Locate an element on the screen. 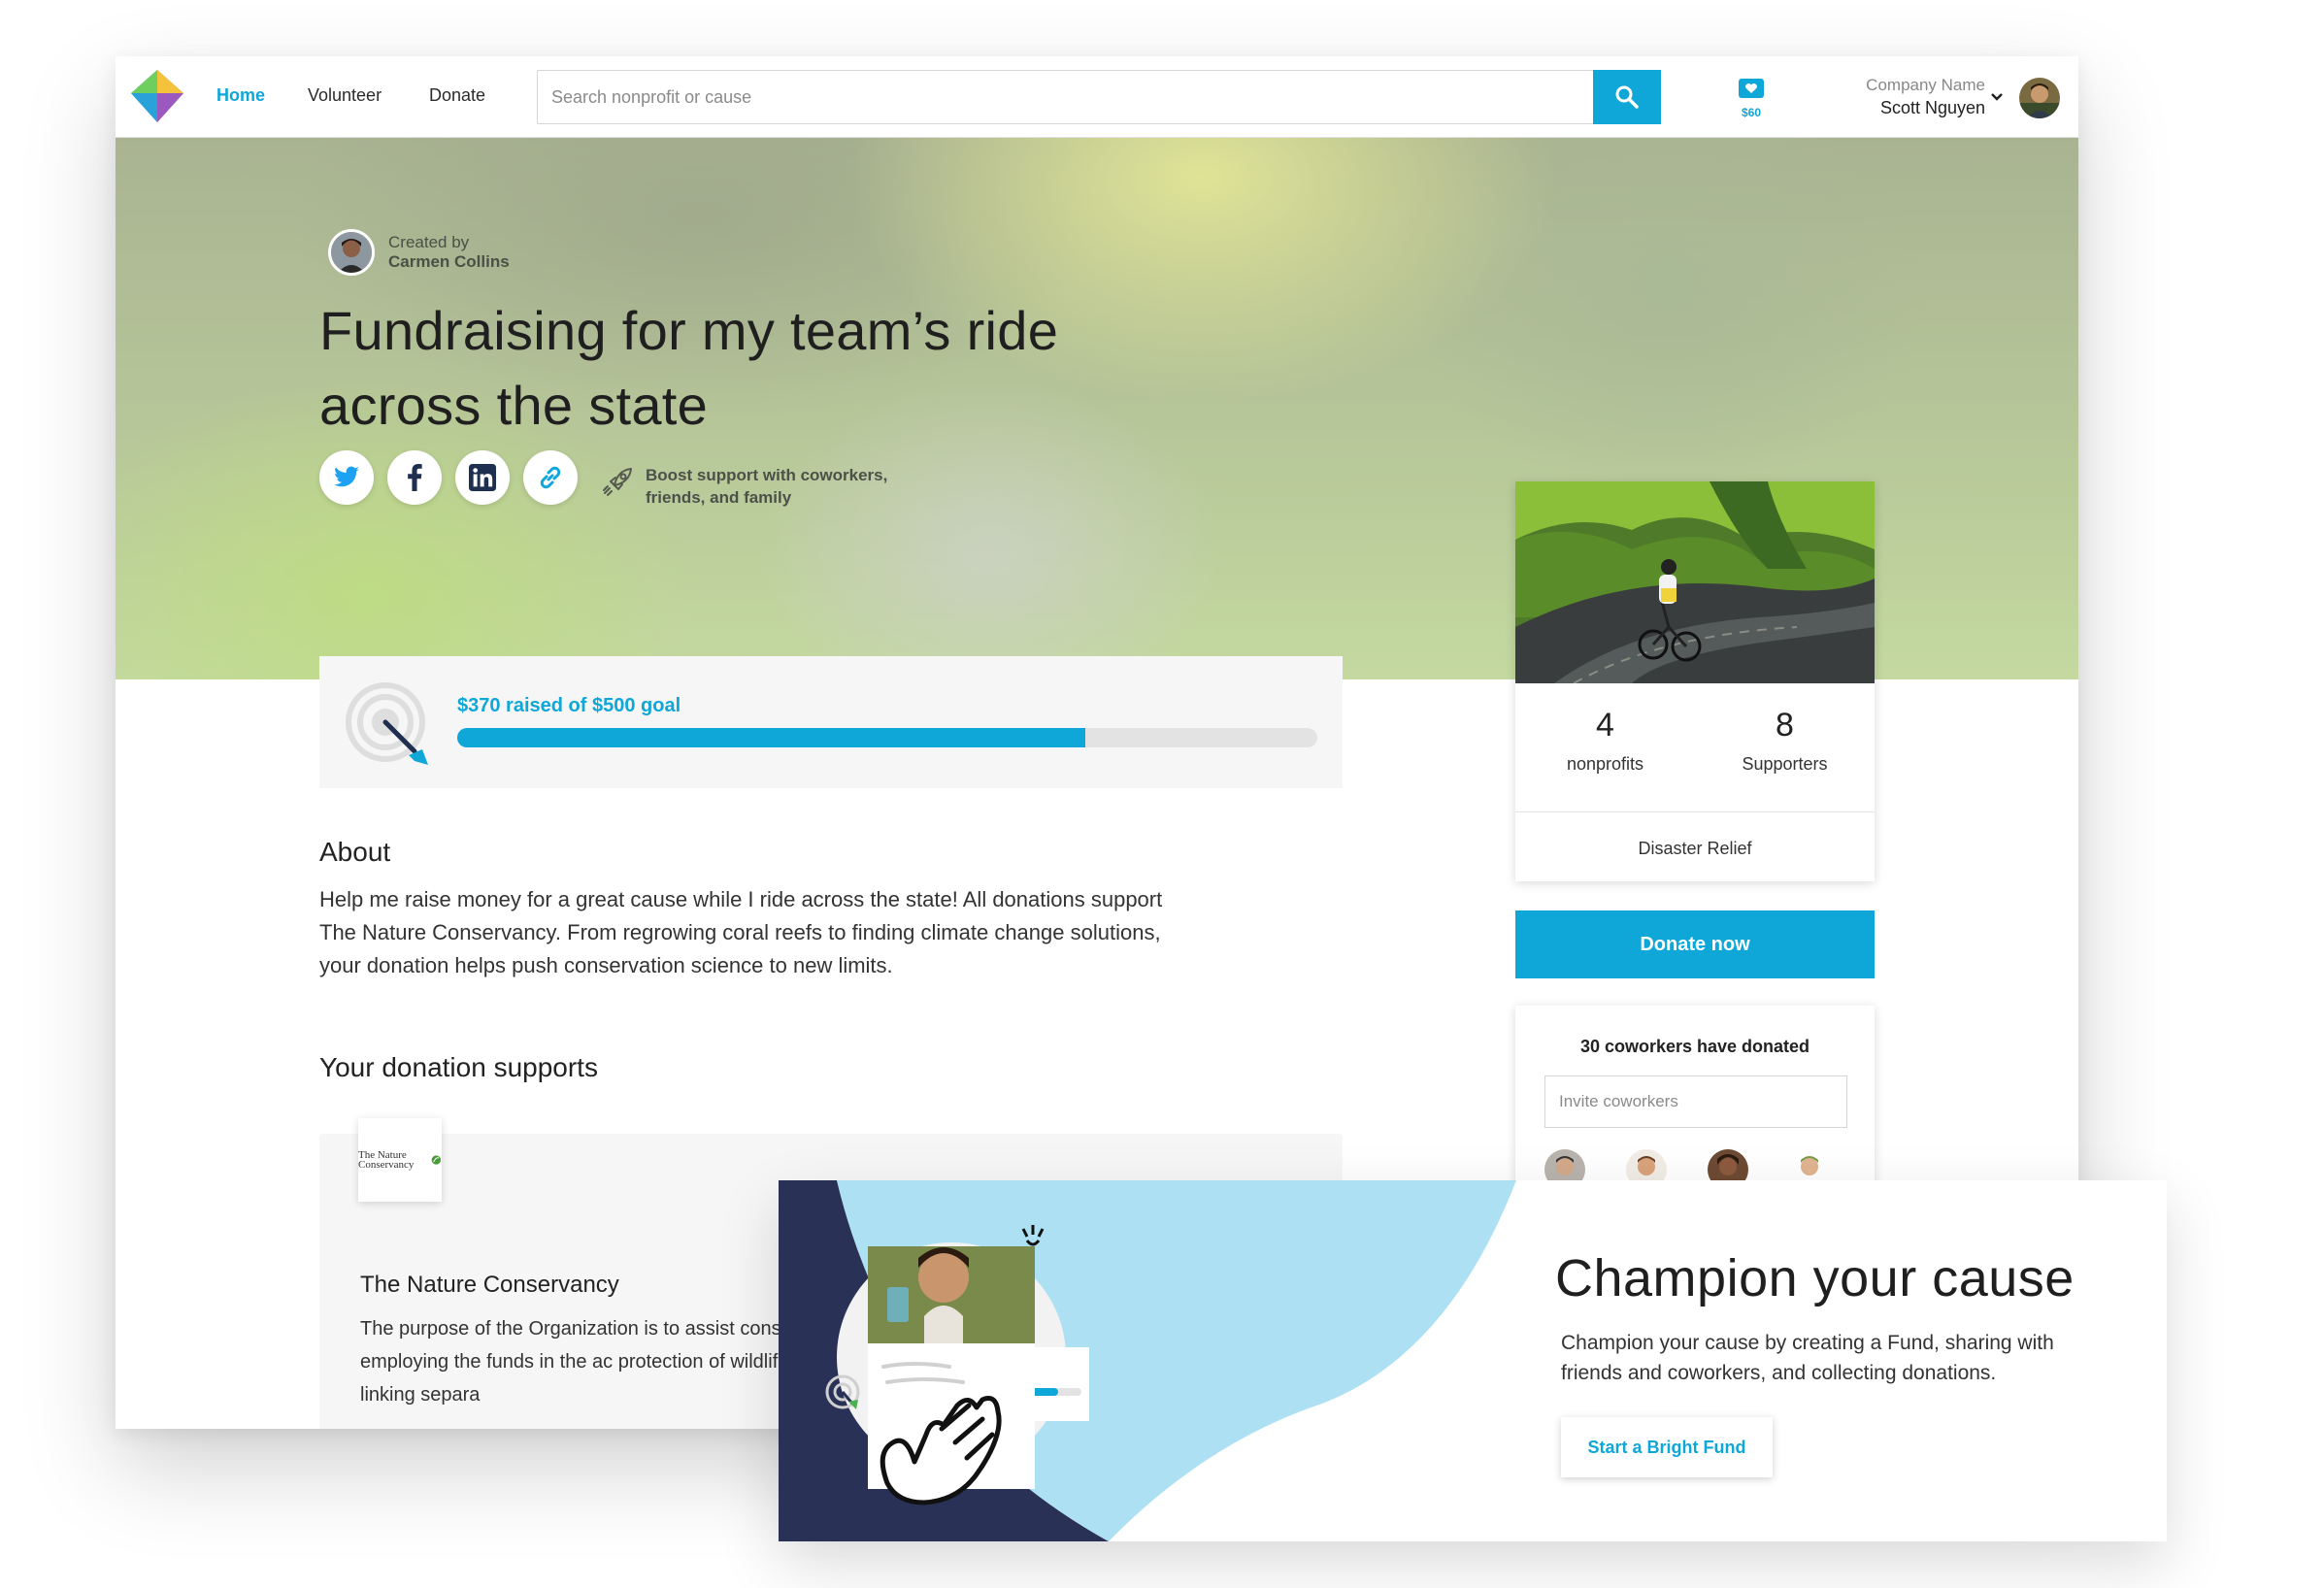 This screenshot has height=1588, width=2324. copy-link-button is located at coordinates (550, 477).